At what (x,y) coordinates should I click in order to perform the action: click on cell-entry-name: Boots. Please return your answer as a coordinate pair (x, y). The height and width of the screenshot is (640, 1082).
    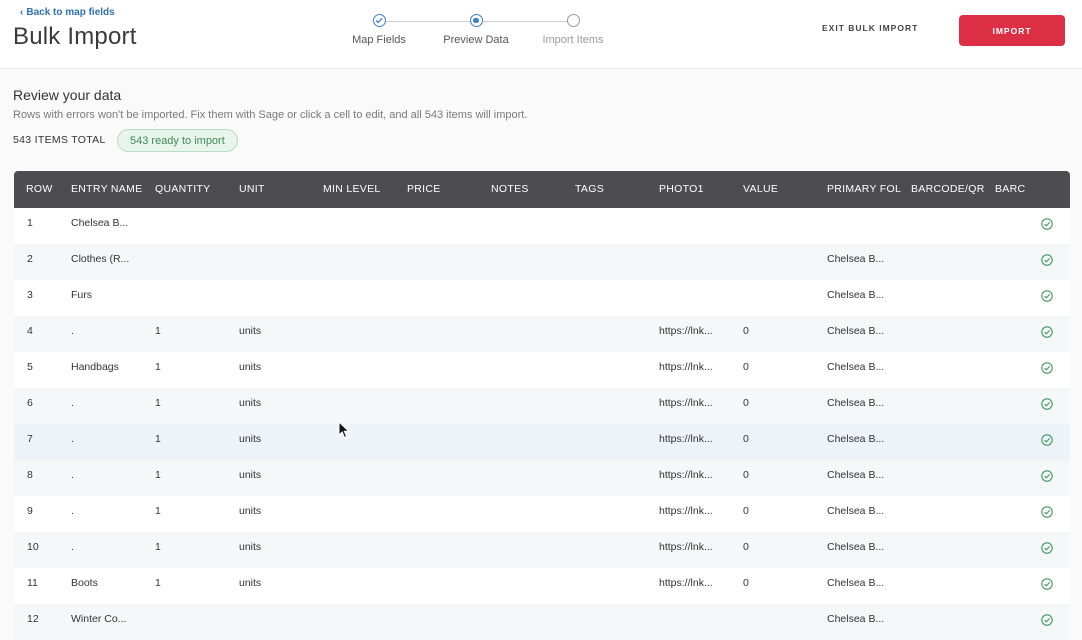
    Looking at the image, I should click on (102, 586).